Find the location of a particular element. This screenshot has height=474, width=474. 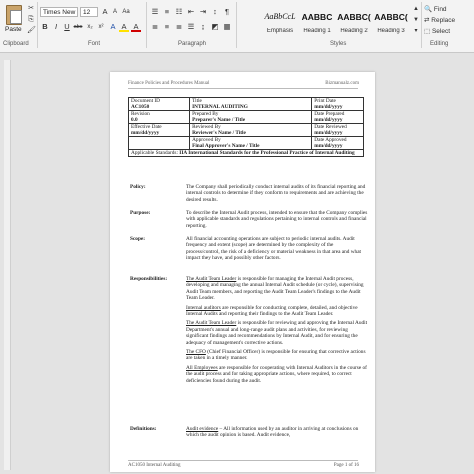

standards-label: Applicable Standards: is located at coordinates (154, 153).